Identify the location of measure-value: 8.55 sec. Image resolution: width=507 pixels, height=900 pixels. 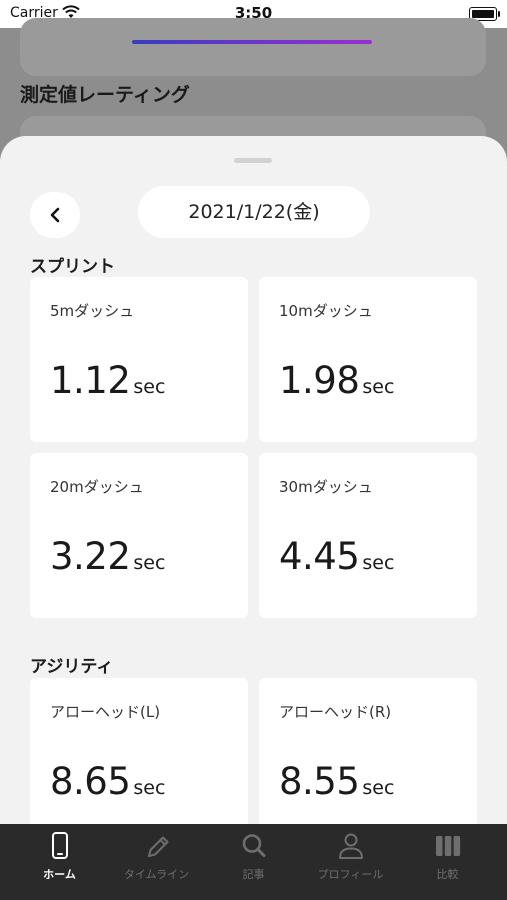
(336, 781).